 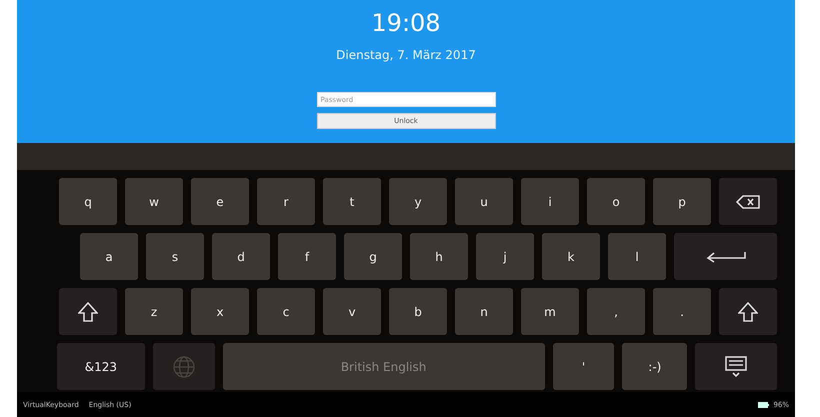 I want to click on letter-key: s, so click(x=175, y=256).